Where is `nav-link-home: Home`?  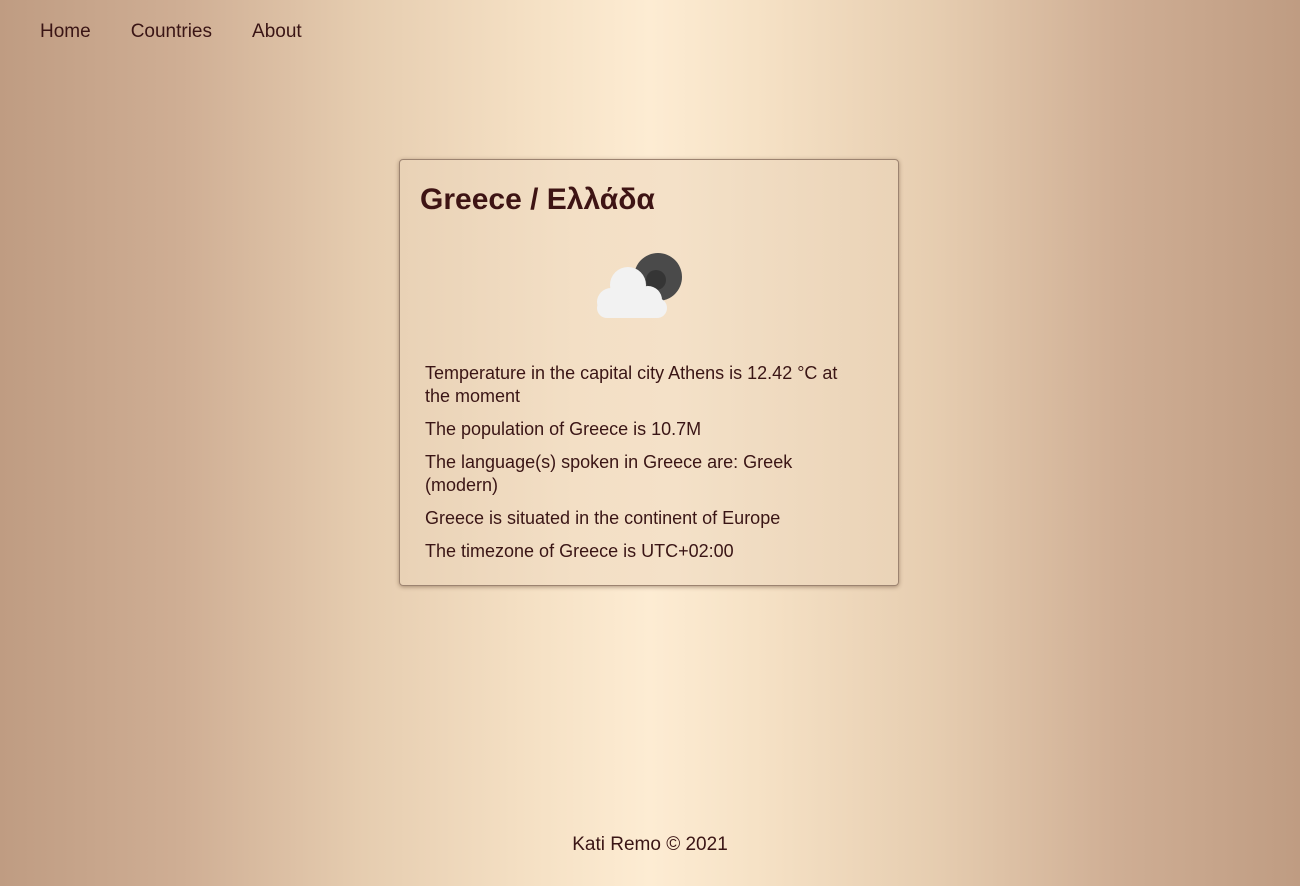
nav-link-home: Home is located at coordinates (65, 32).